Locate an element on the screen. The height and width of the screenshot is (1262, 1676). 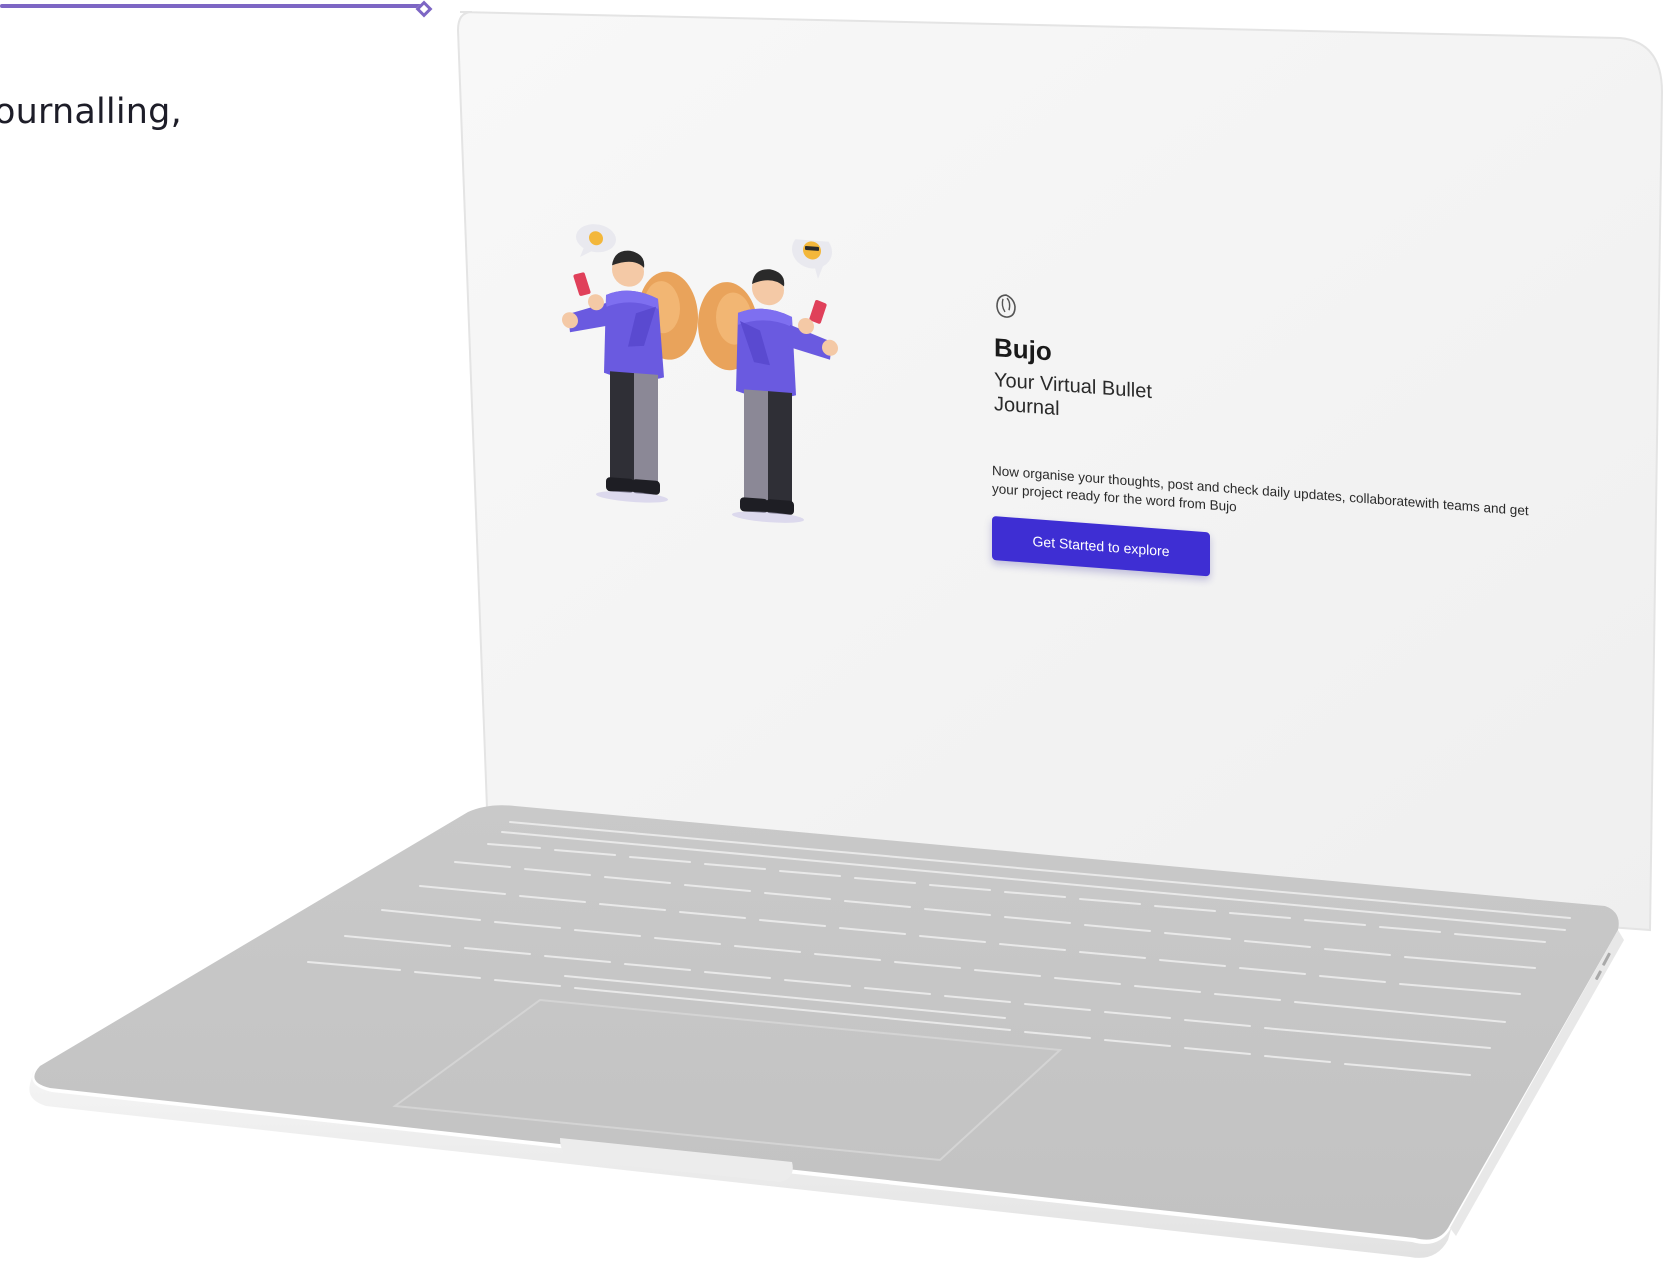
bujo-logo-icon is located at coordinates (1006, 306).